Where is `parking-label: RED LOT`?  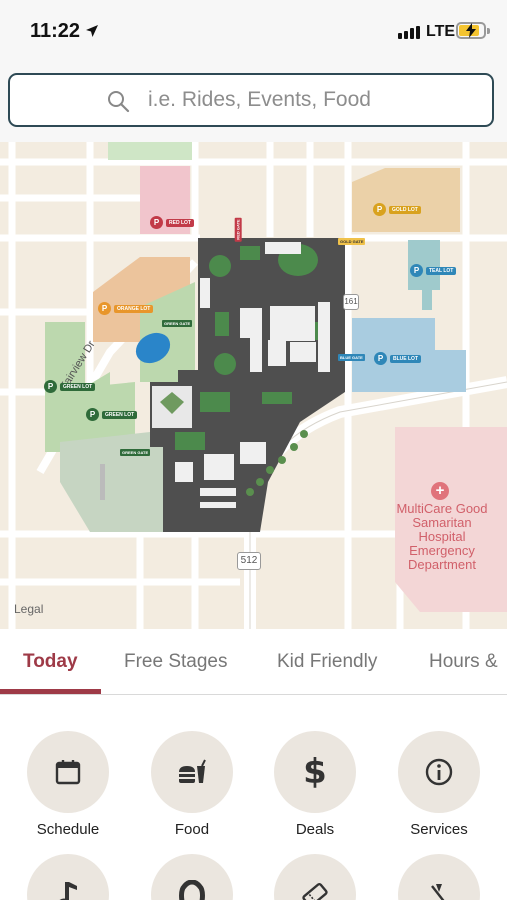
parking-label: RED LOT is located at coordinates (180, 222).